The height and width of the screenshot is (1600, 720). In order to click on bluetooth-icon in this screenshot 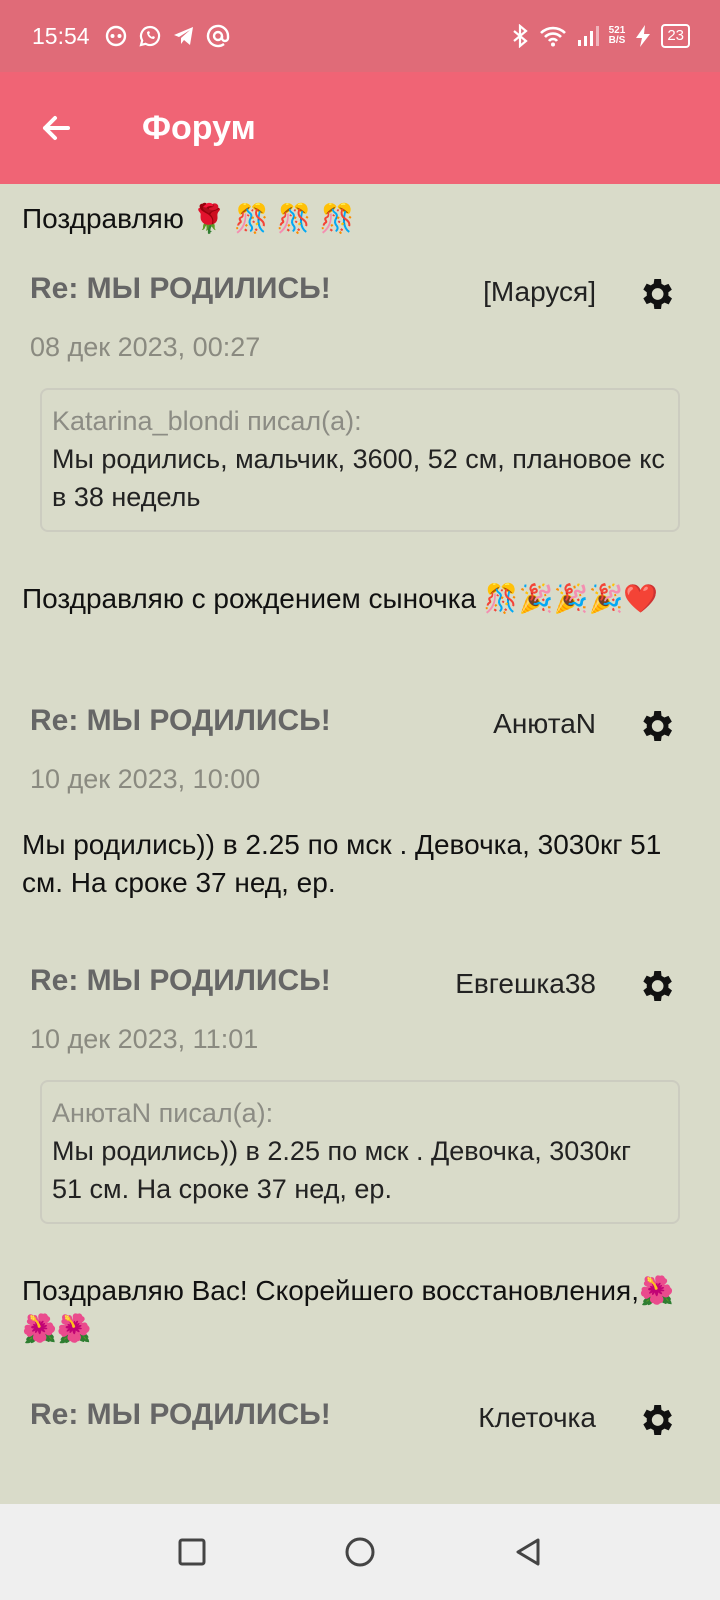, I will do `click(520, 36)`.